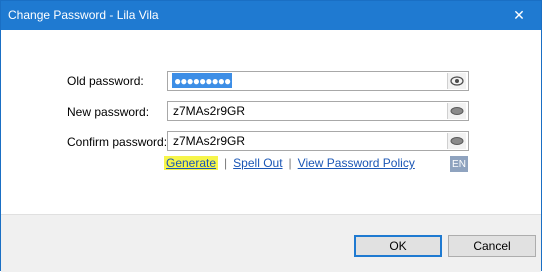  What do you see at coordinates (202, 80) in the screenshot?
I see `old-password-value: ●●●●●●●●●` at bounding box center [202, 80].